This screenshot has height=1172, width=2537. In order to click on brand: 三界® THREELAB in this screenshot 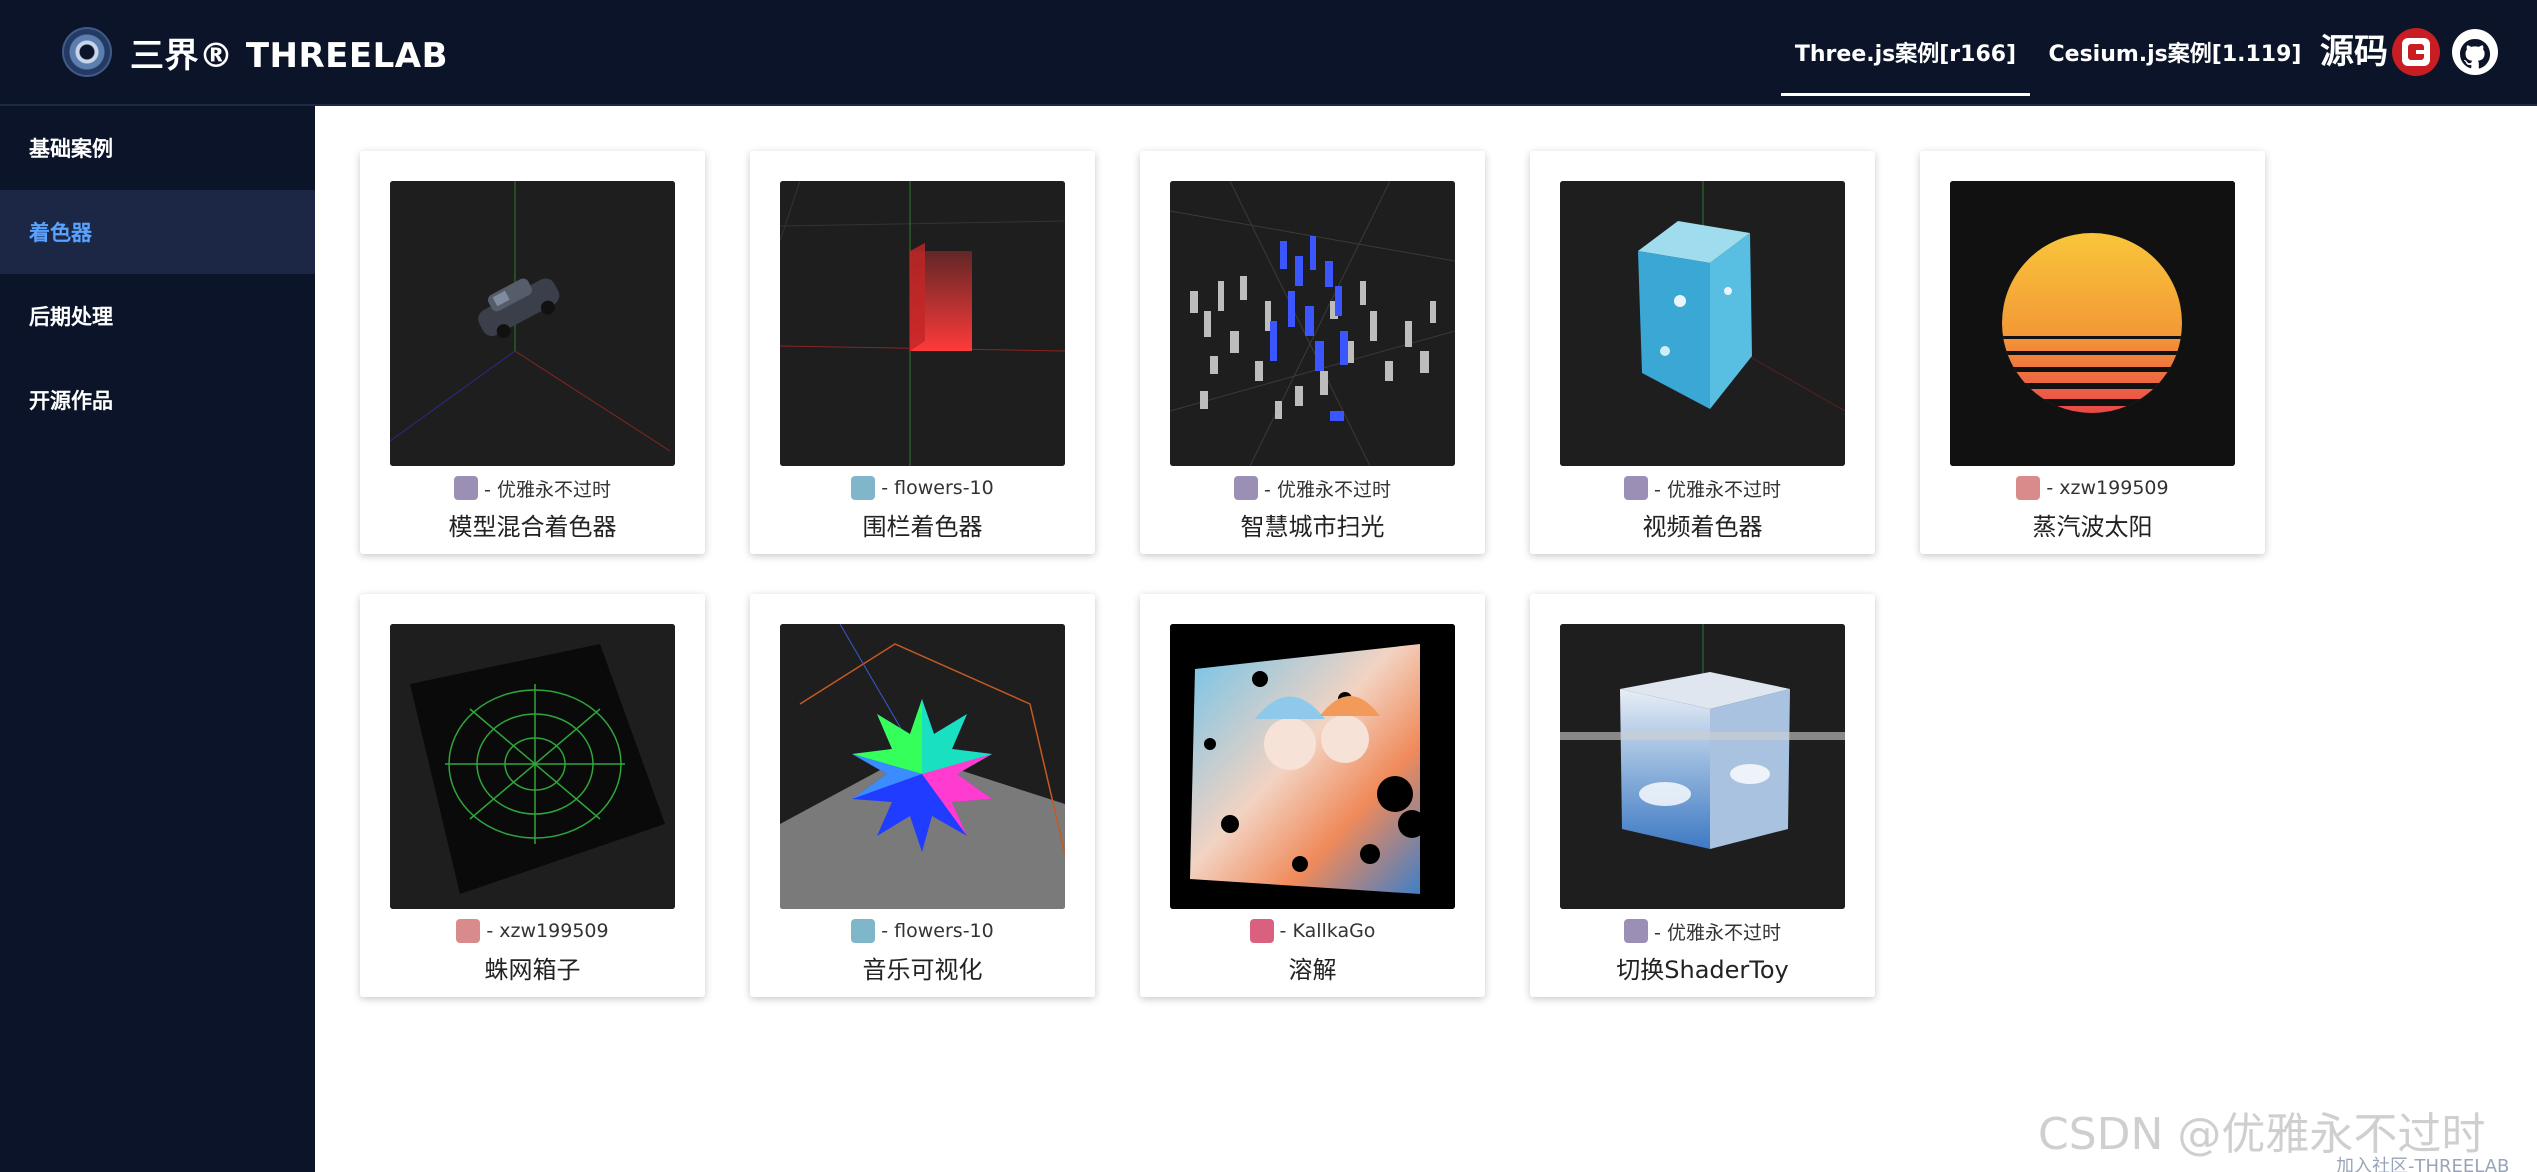, I will do `click(255, 52)`.